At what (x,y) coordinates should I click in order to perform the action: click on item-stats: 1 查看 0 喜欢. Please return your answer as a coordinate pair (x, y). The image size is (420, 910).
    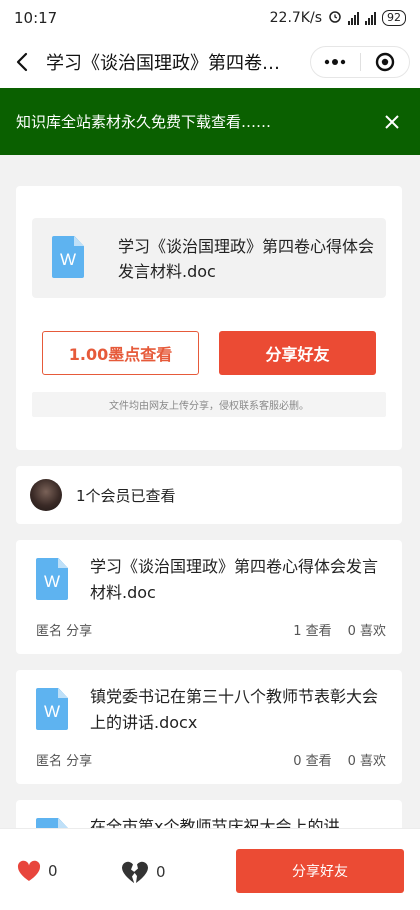
    Looking at the image, I should click on (339, 629).